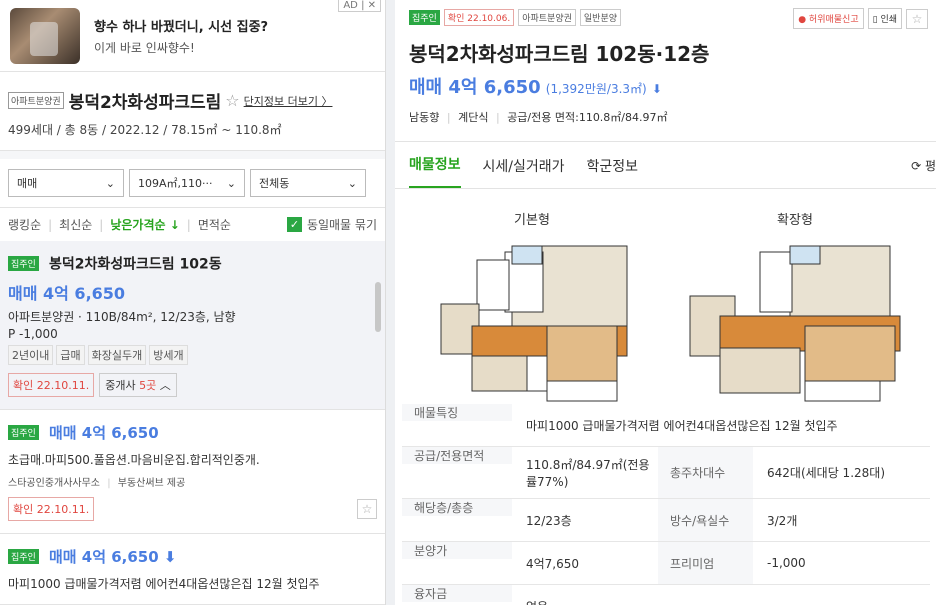 Image resolution: width=936 pixels, height=605 pixels. Describe the element at coordinates (665, 86) in the screenshot. I see `detail-price: 매매 4억 6,650 (1,392만원/3.3㎡) ⬇` at that location.